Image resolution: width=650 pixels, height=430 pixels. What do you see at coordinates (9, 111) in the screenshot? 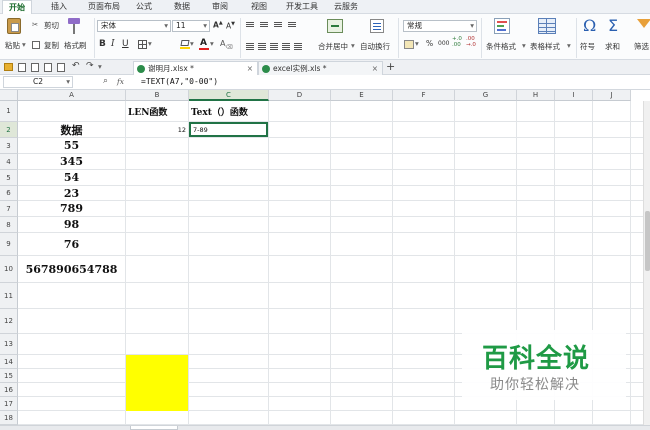
I see `row-header-1: 1` at bounding box center [9, 111].